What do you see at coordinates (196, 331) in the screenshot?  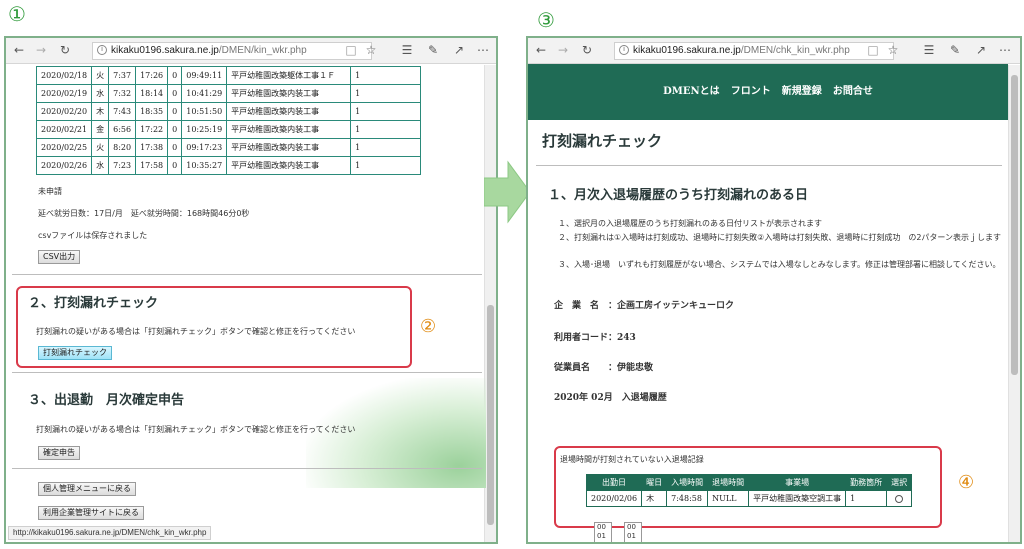 I see `section-2-text: 打刻漏れの疑いがある場合は「打刻漏れチェック」ボタンで確認と修正を行ってください` at bounding box center [196, 331].